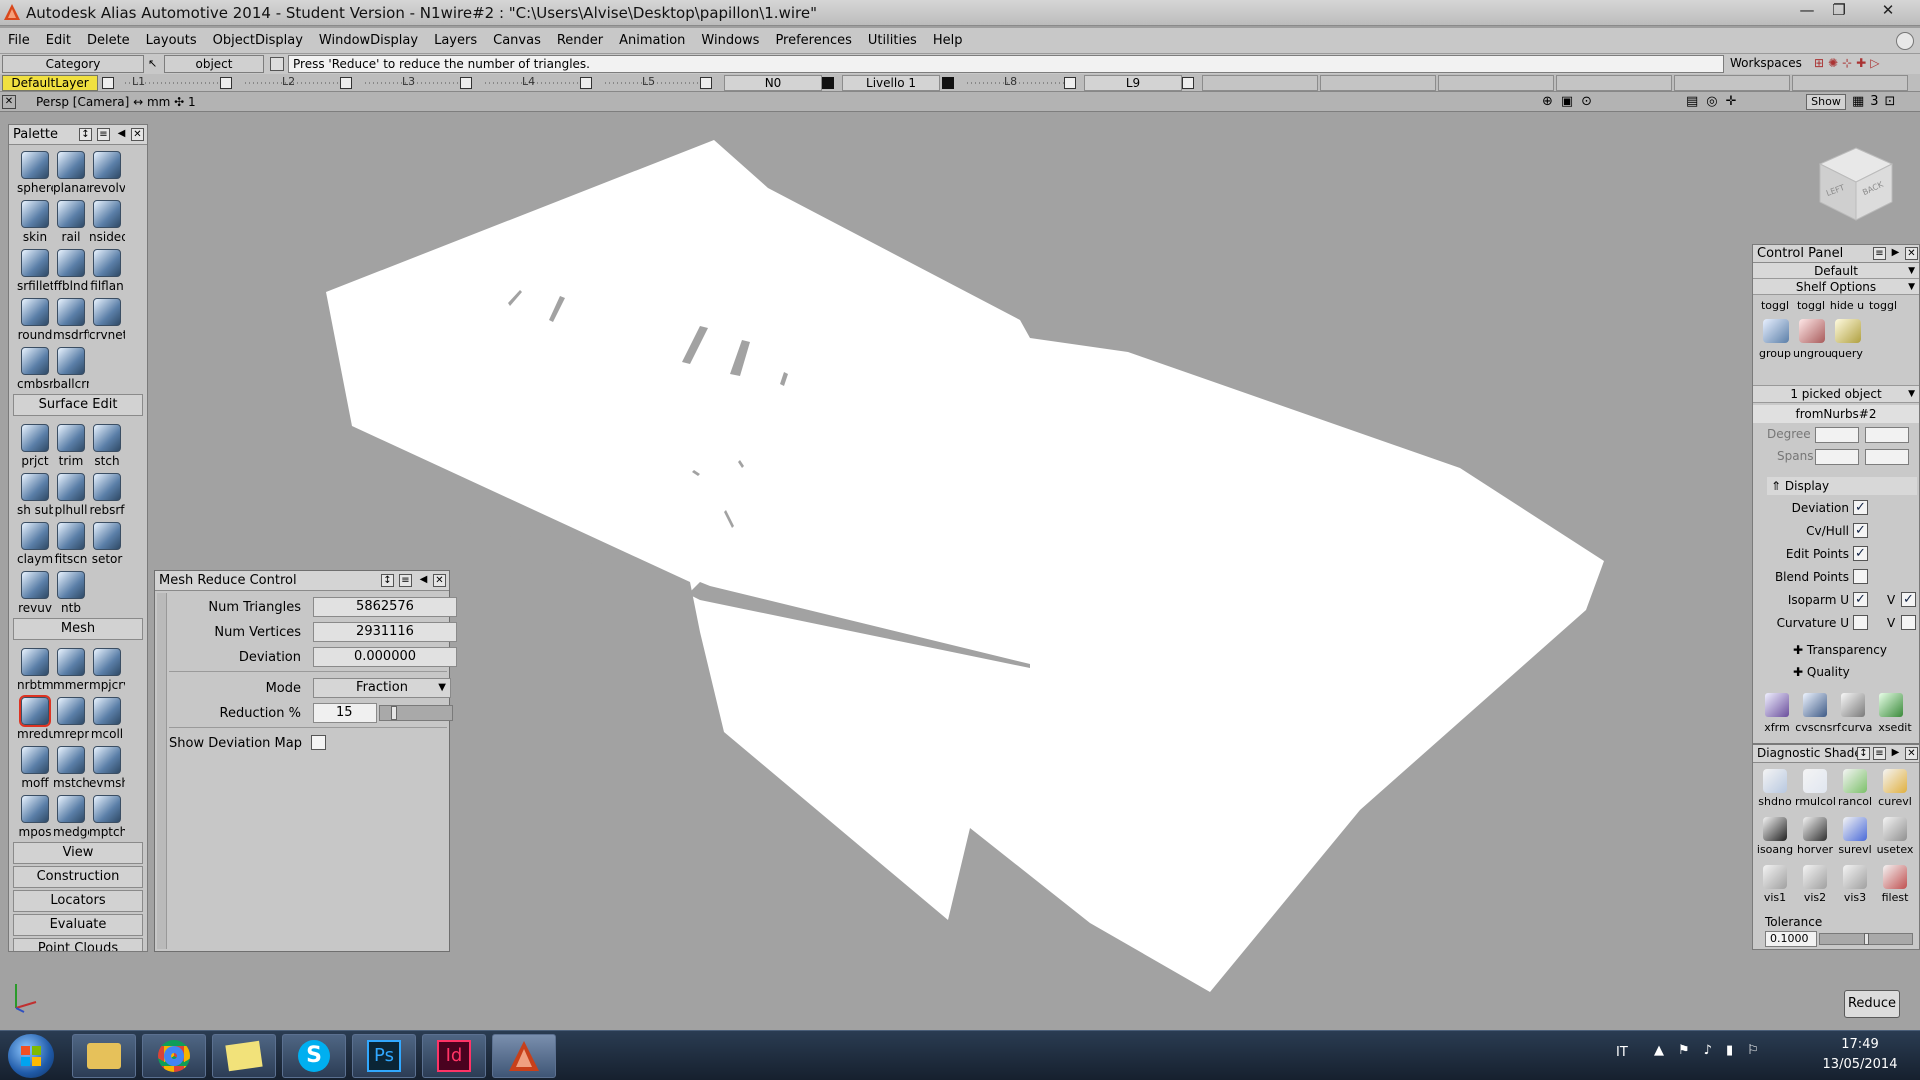  Describe the element at coordinates (85, 134) in the screenshot. I see `palette-pin-icon: ↕` at that location.